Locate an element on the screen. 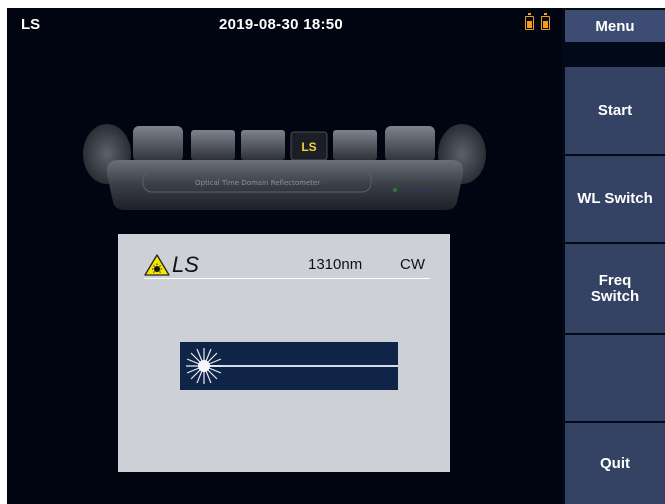 The image size is (665, 504). laser-beam-indicator is located at coordinates (289, 366).